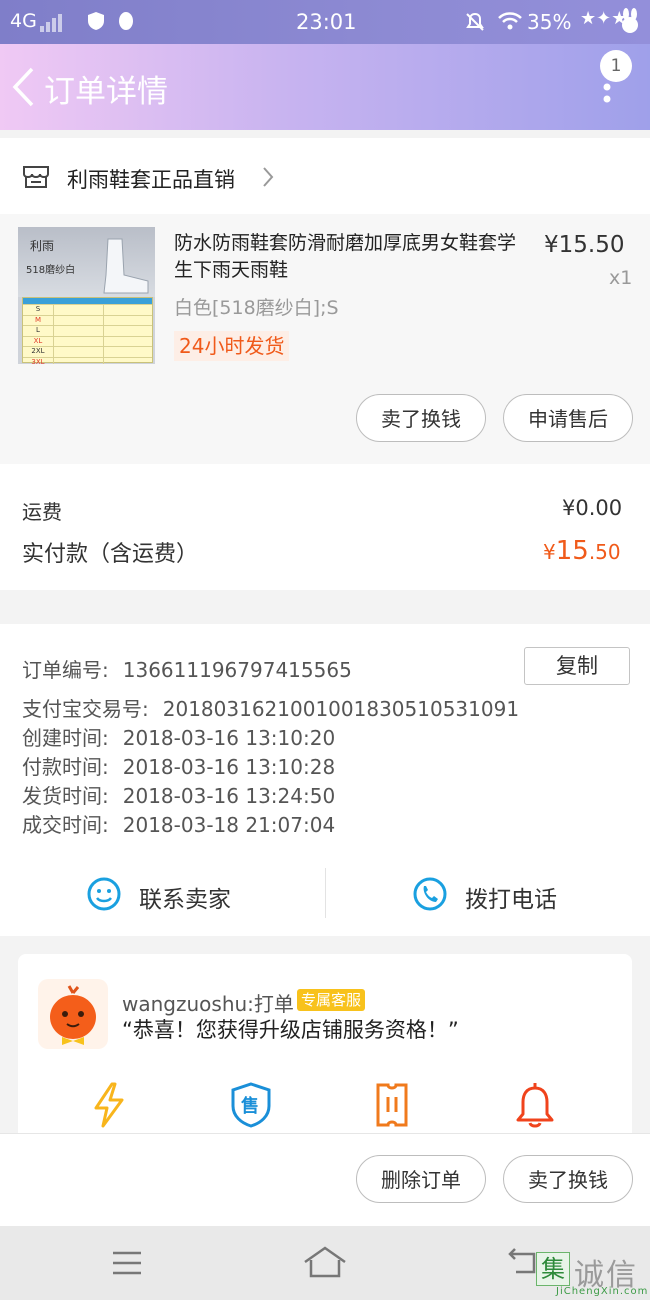  Describe the element at coordinates (87, 340) in the screenshot. I see `size-table-row: XL` at that location.